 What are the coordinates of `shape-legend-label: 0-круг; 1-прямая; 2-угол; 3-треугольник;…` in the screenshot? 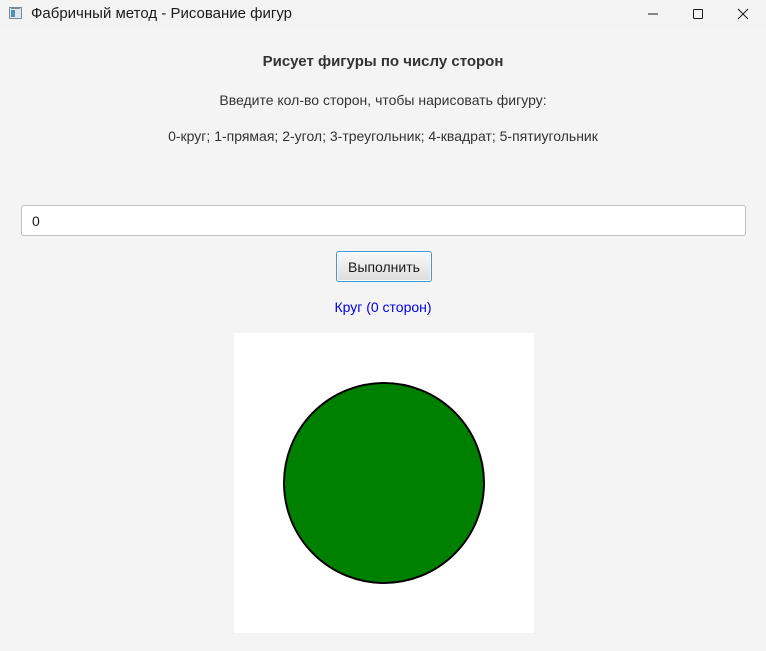 It's located at (383, 136).